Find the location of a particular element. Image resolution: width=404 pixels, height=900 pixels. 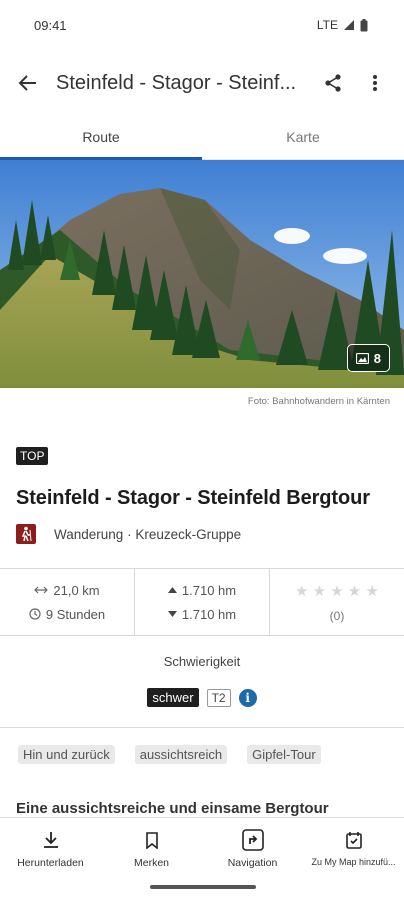

photo-count-badge: 8 is located at coordinates (368, 358).